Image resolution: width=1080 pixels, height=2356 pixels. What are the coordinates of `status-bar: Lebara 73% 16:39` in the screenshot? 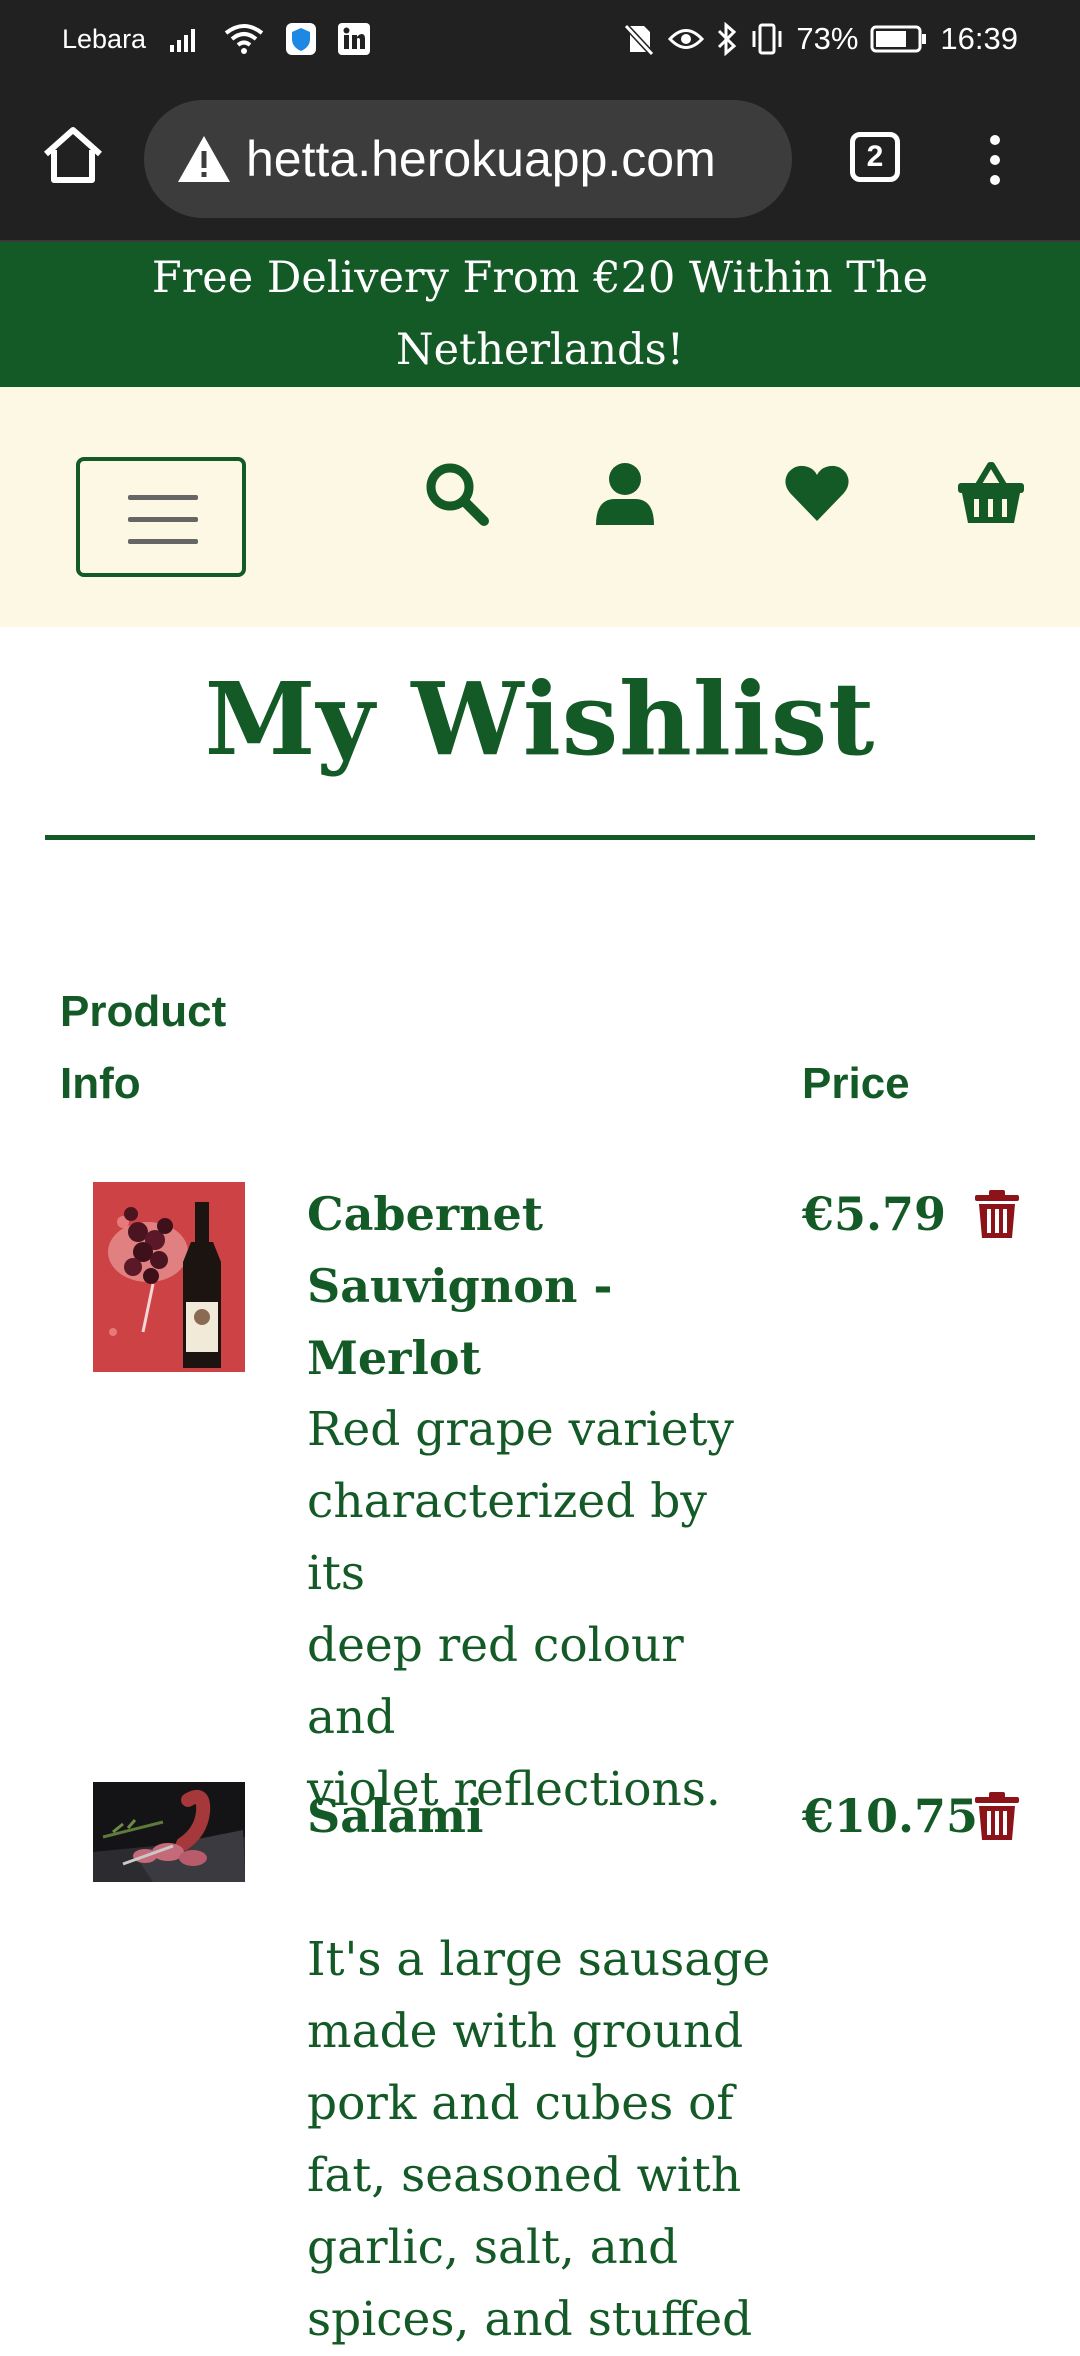 It's located at (540, 39).